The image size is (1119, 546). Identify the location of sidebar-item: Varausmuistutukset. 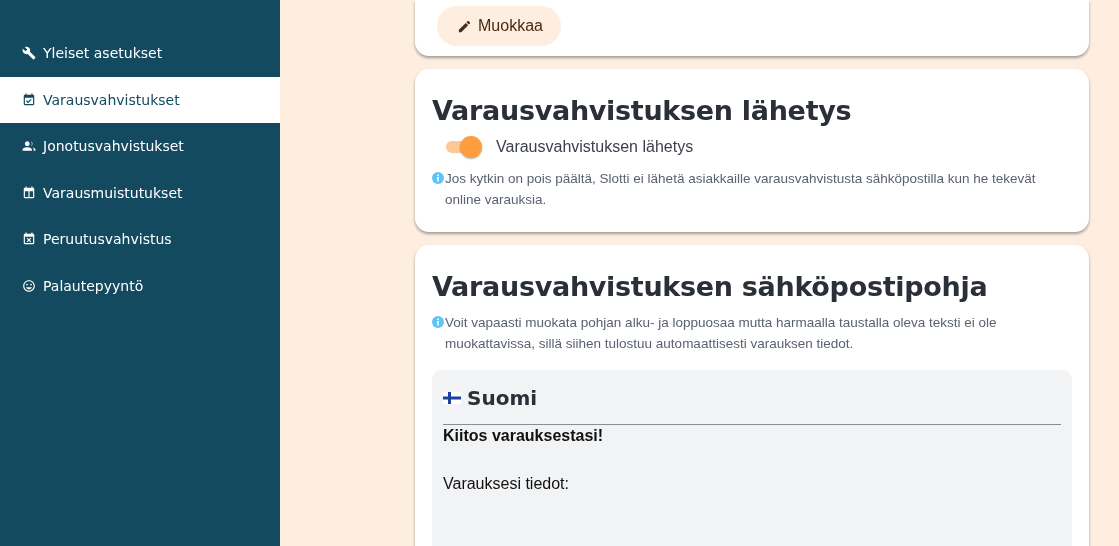
(140, 192).